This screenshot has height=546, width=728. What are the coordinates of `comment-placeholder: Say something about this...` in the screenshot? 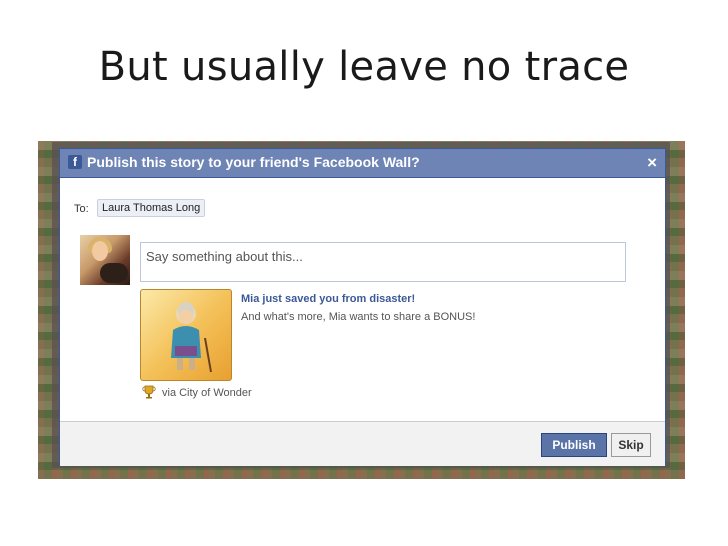 It's located at (224, 256).